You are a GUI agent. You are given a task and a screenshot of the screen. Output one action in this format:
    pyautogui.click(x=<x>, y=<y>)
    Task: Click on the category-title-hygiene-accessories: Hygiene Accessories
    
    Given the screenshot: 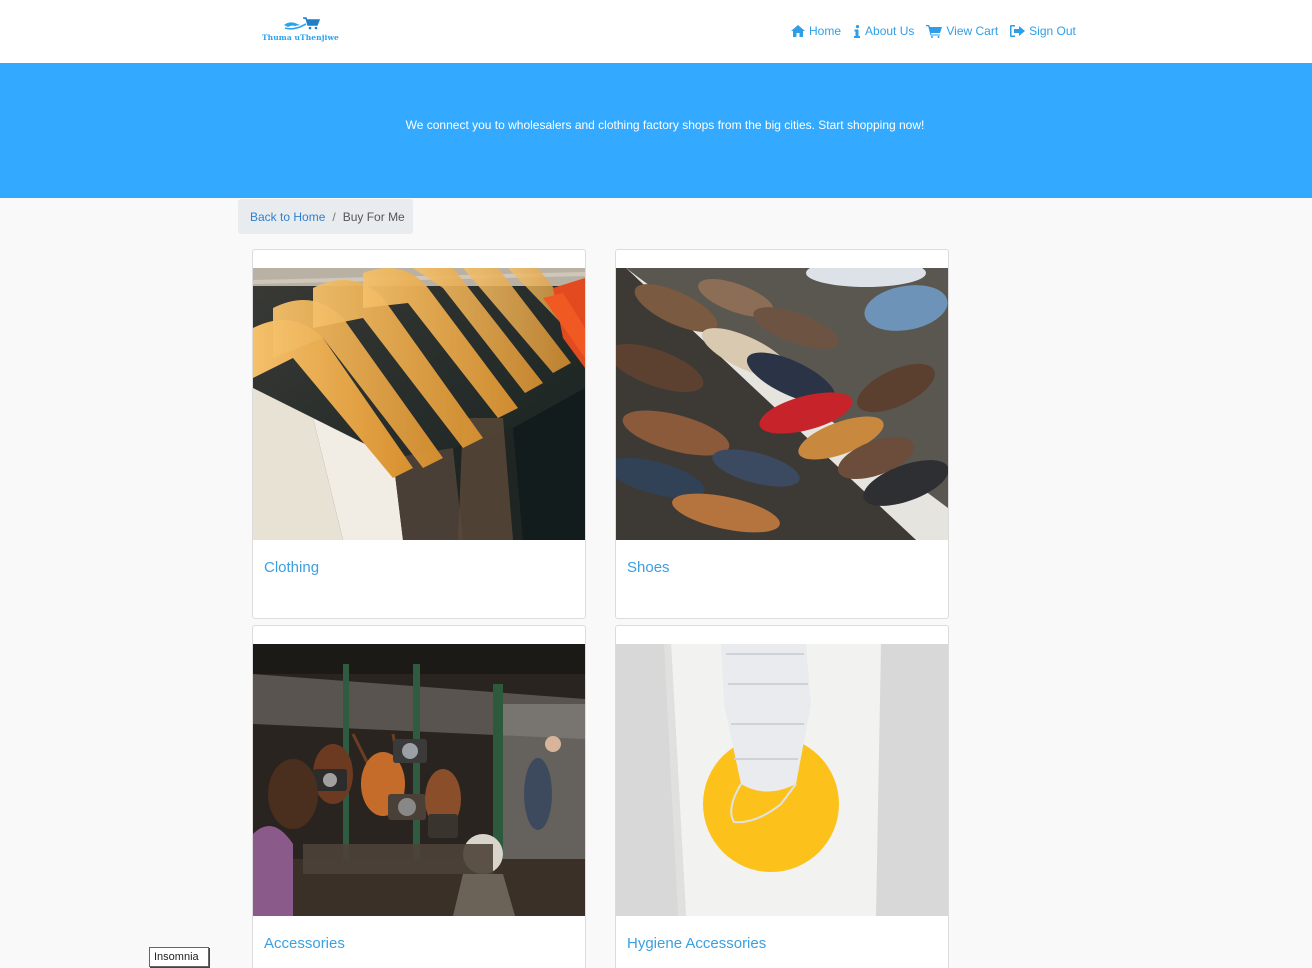 What is the action you would take?
    pyautogui.click(x=696, y=943)
    